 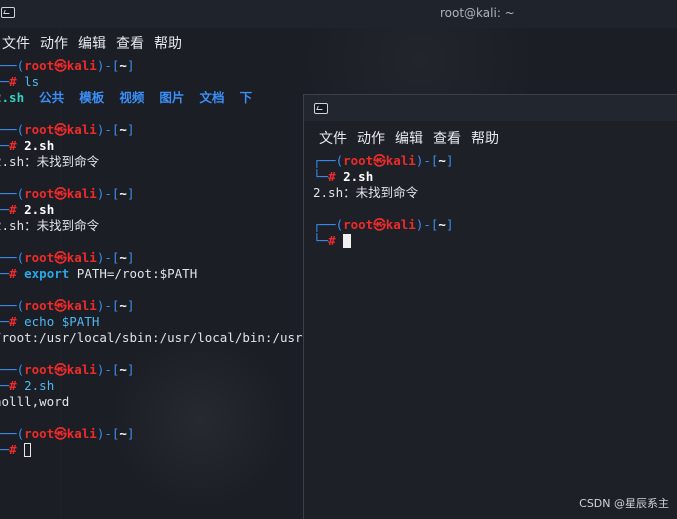 I want to click on back-terminal-titlebar: root@kali: ~, so click(x=338, y=14).